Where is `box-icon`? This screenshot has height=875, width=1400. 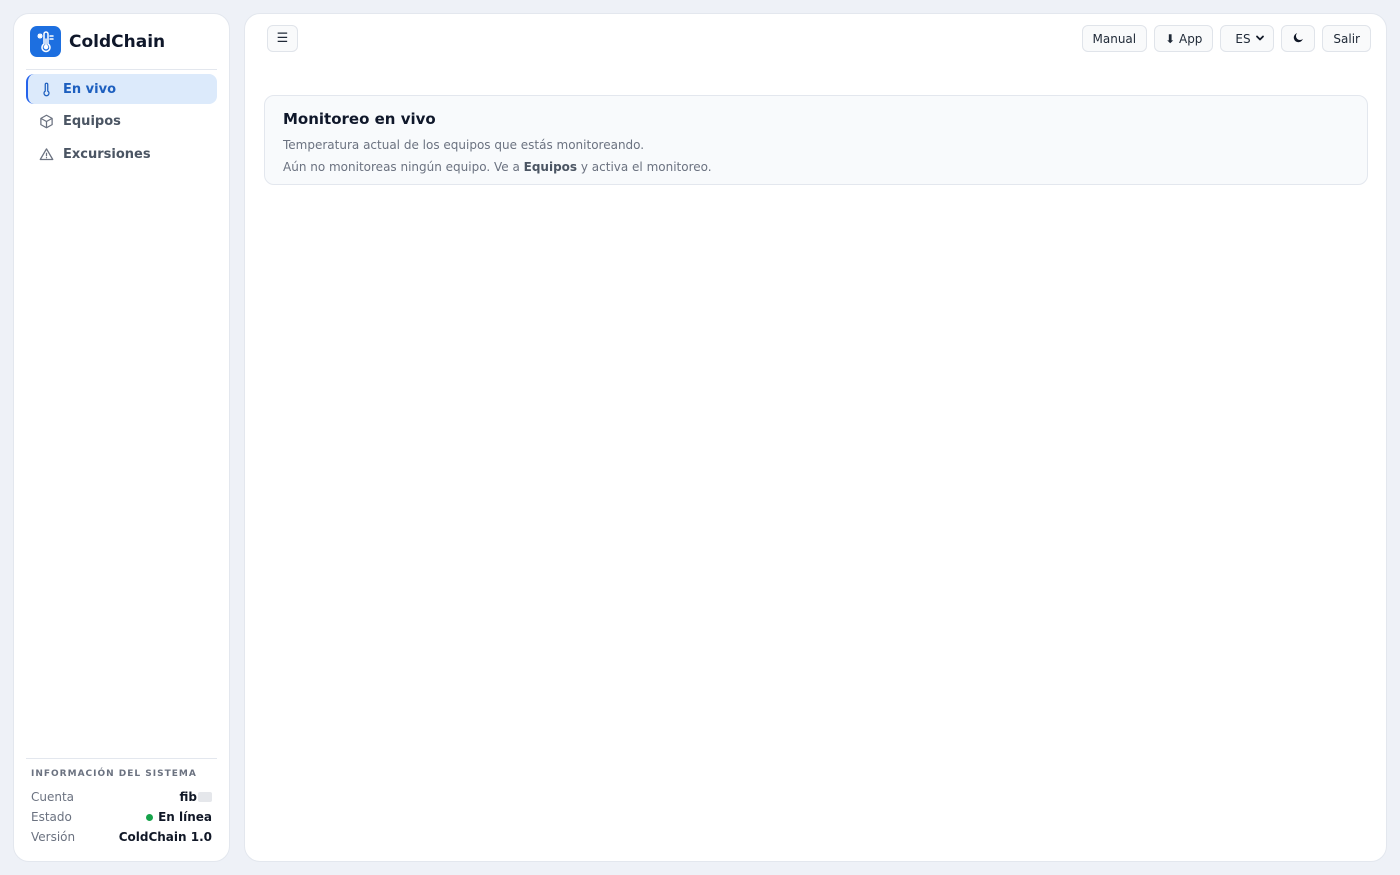 box-icon is located at coordinates (46, 122).